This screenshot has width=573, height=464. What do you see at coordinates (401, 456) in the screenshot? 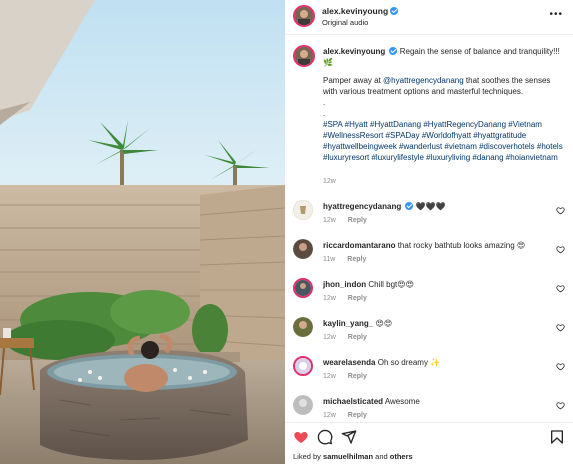
I see `liked-others: others` at bounding box center [401, 456].